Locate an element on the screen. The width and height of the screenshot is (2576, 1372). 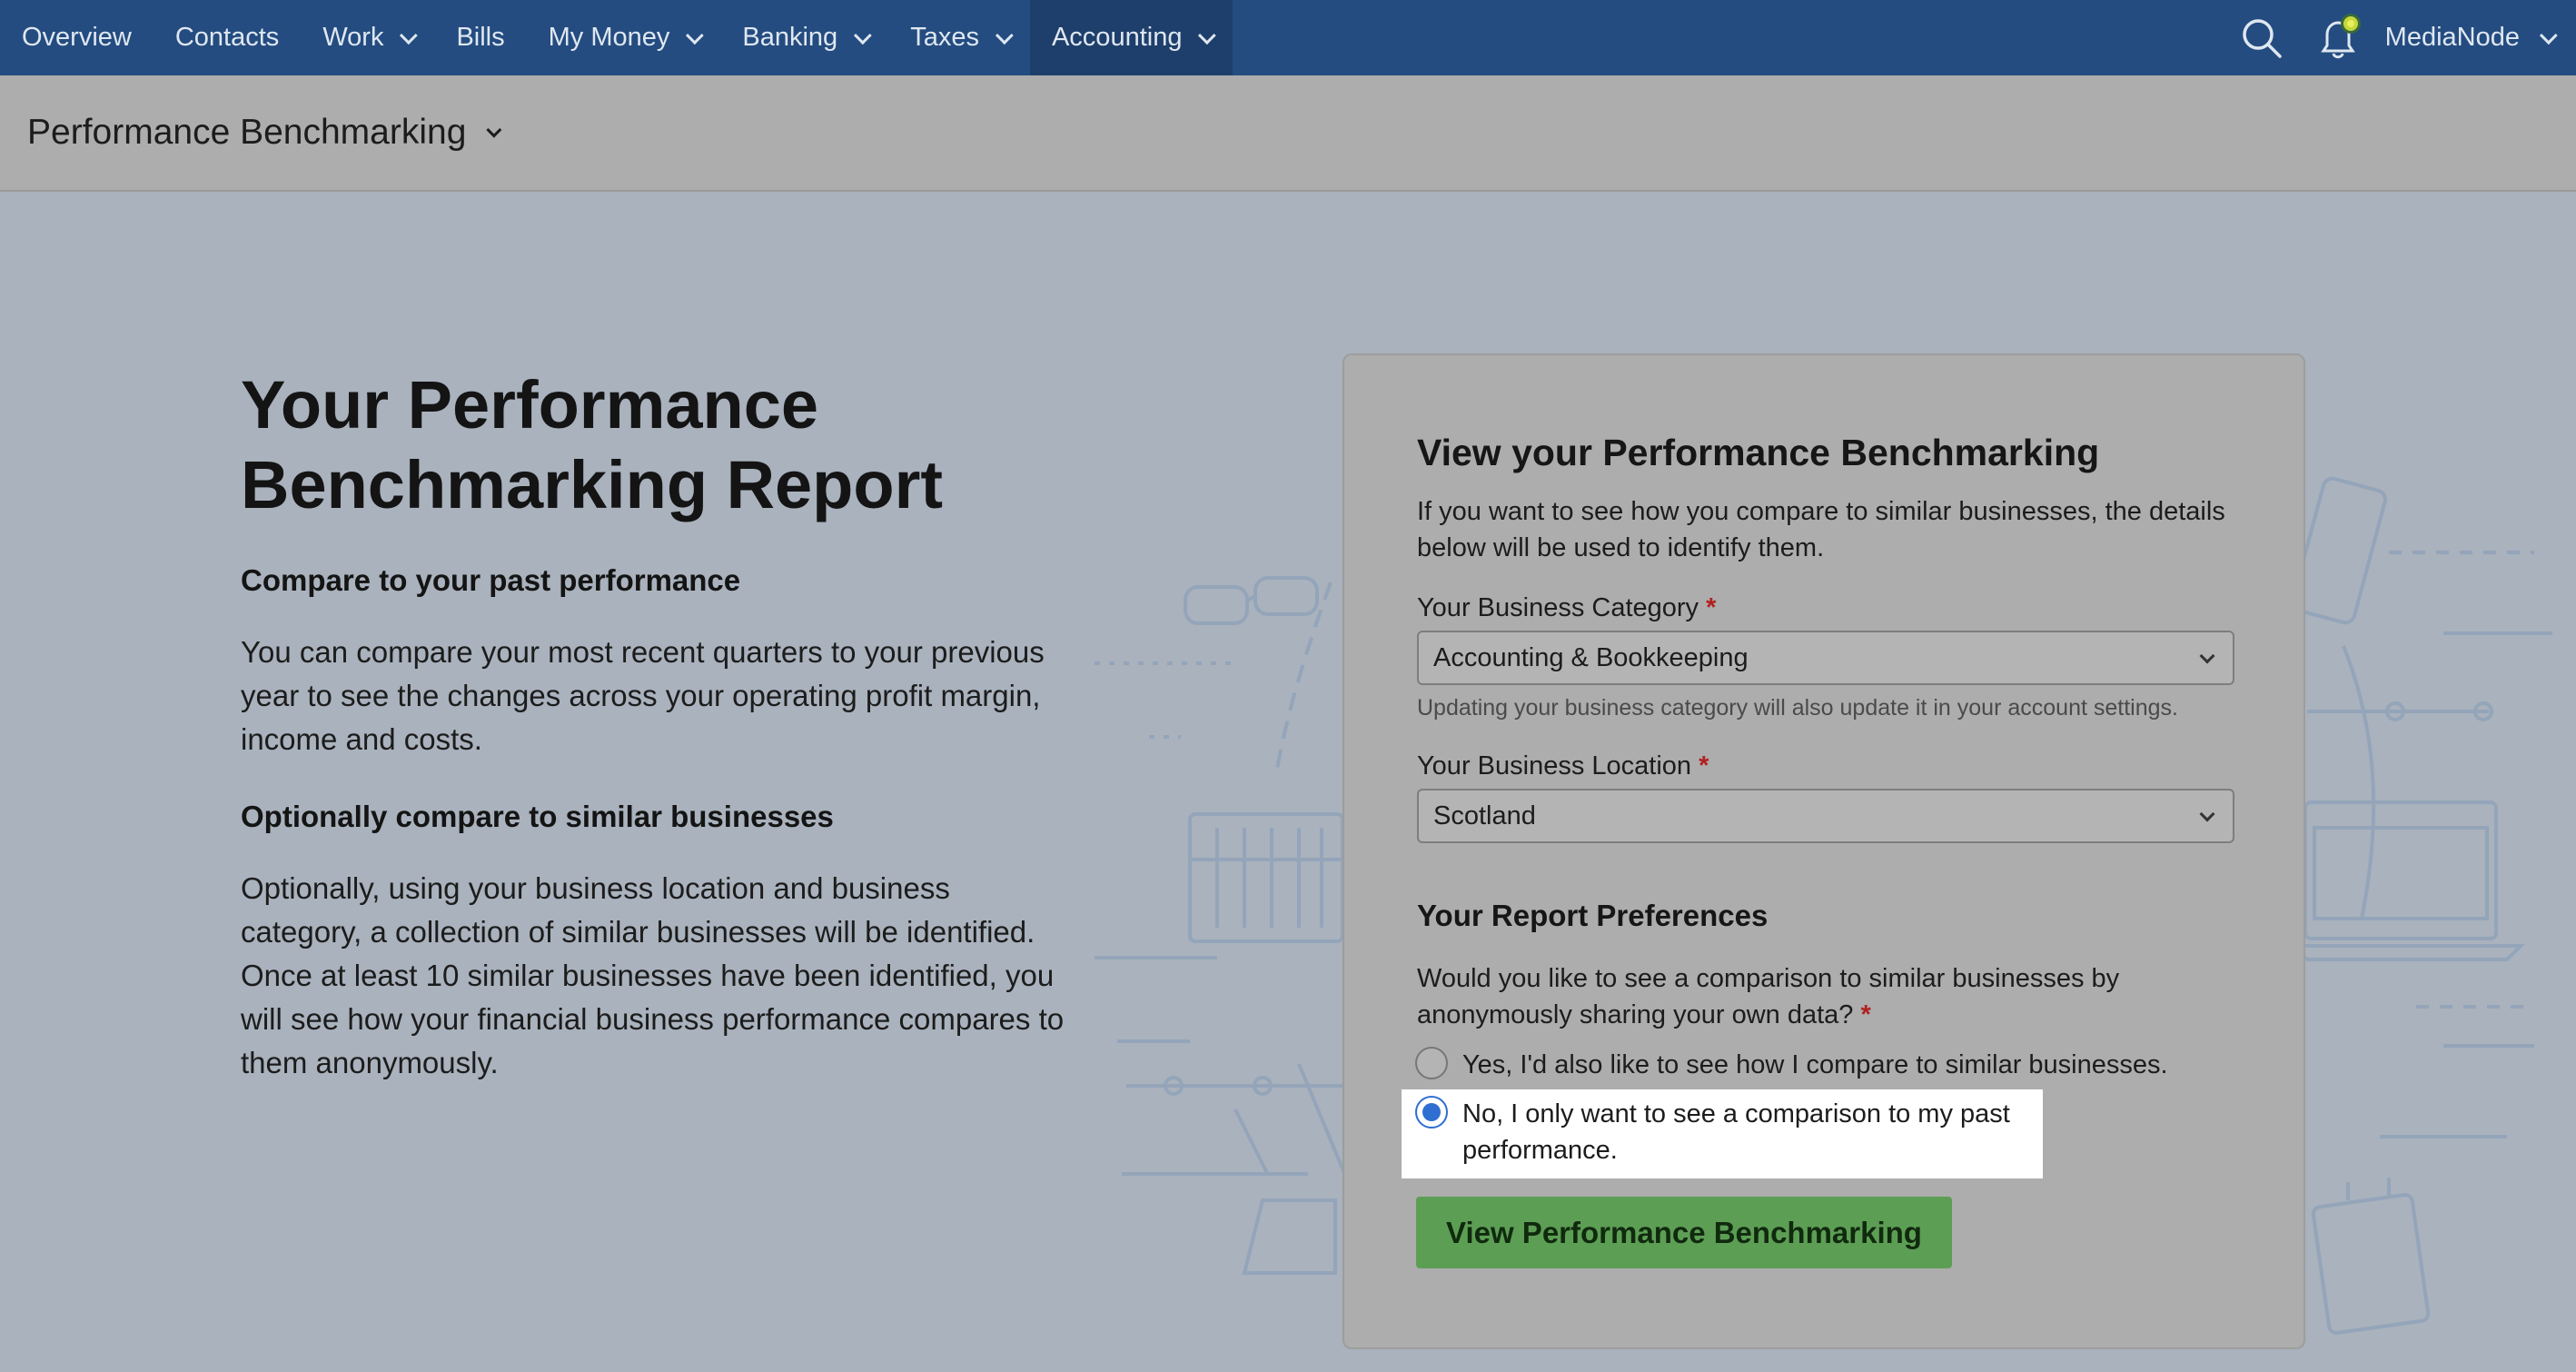
view-benchmarking-button: View Performance Benchmarking is located at coordinates (1684, 1232).